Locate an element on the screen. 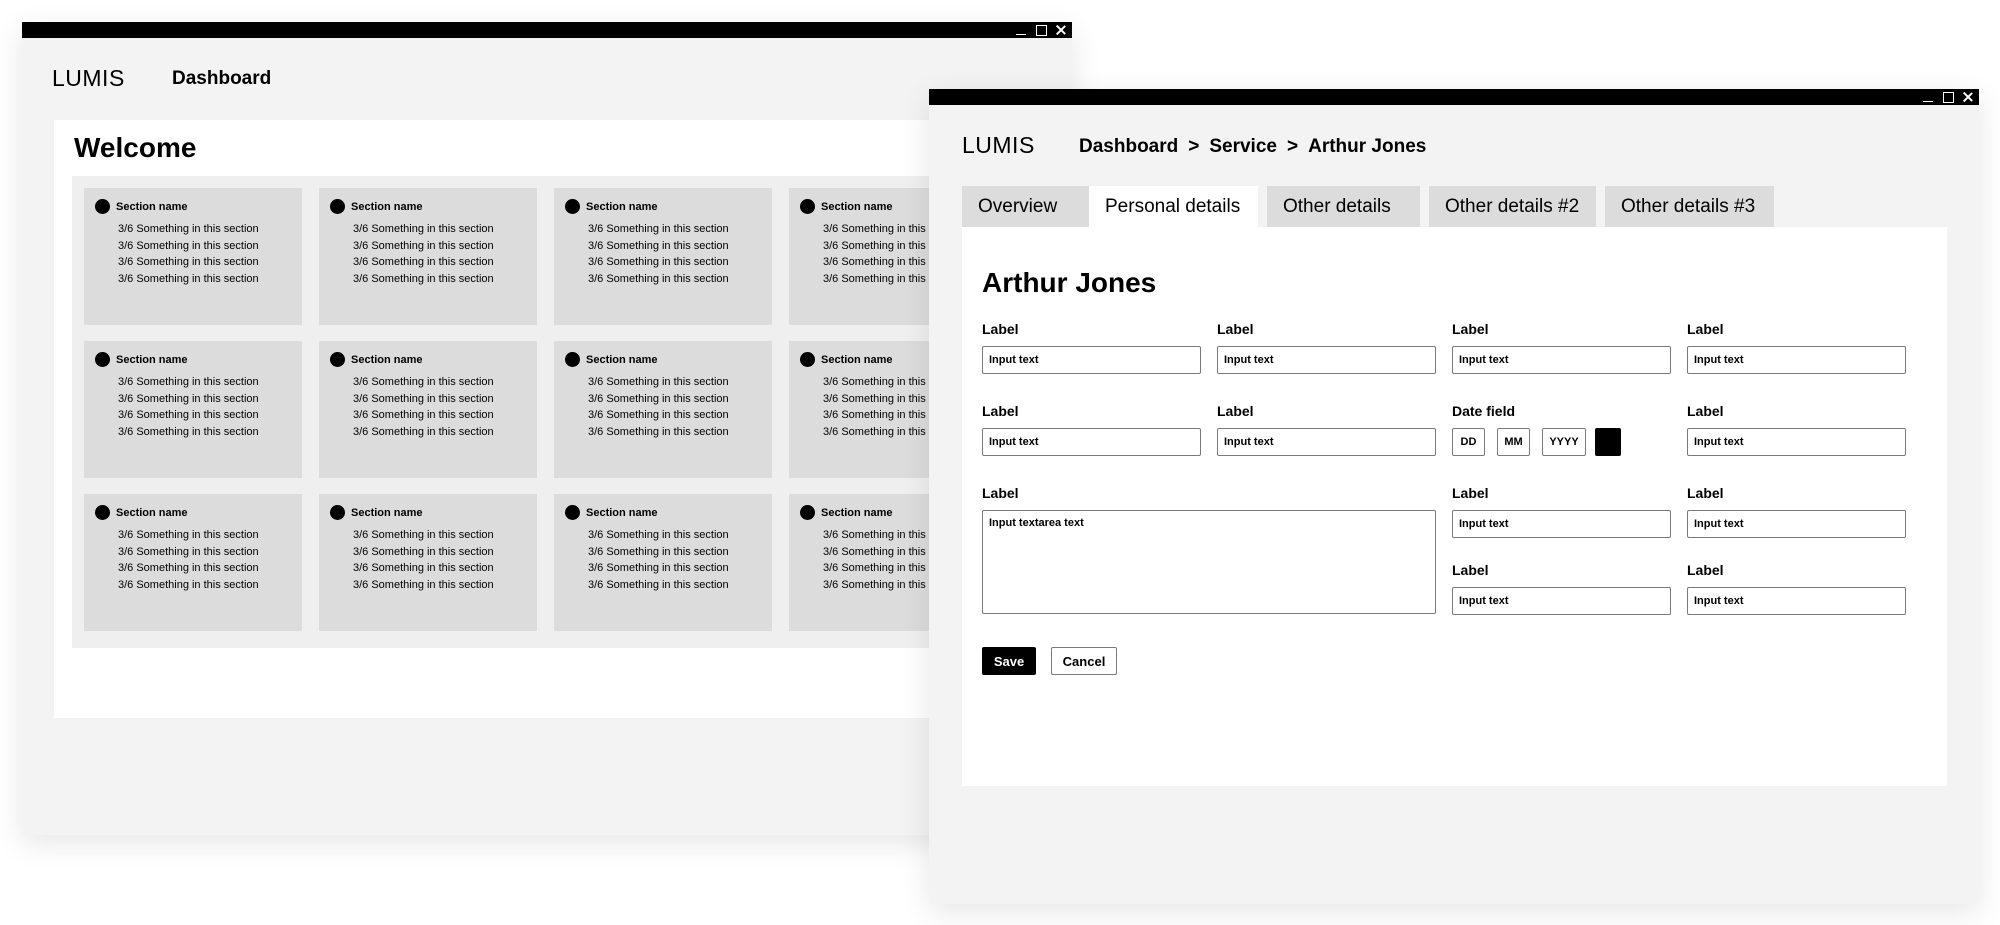 This screenshot has height=925, width=2000. date-month-input is located at coordinates (1513, 442).